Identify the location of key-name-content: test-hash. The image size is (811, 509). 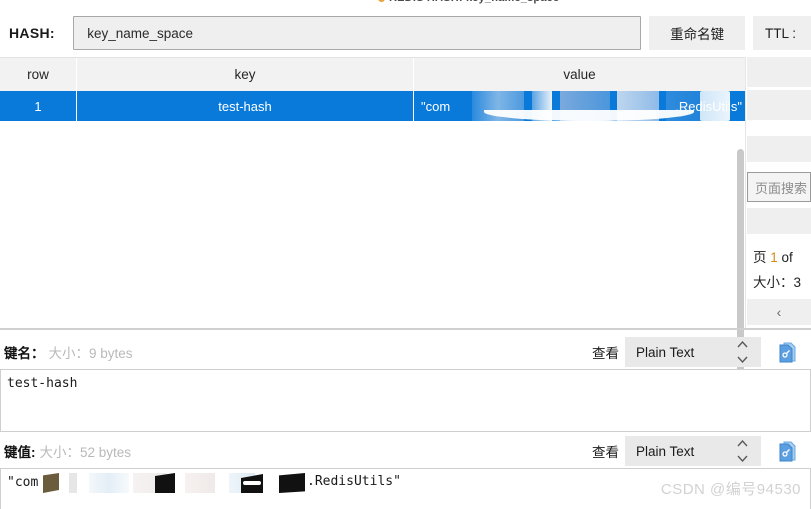
(42, 383).